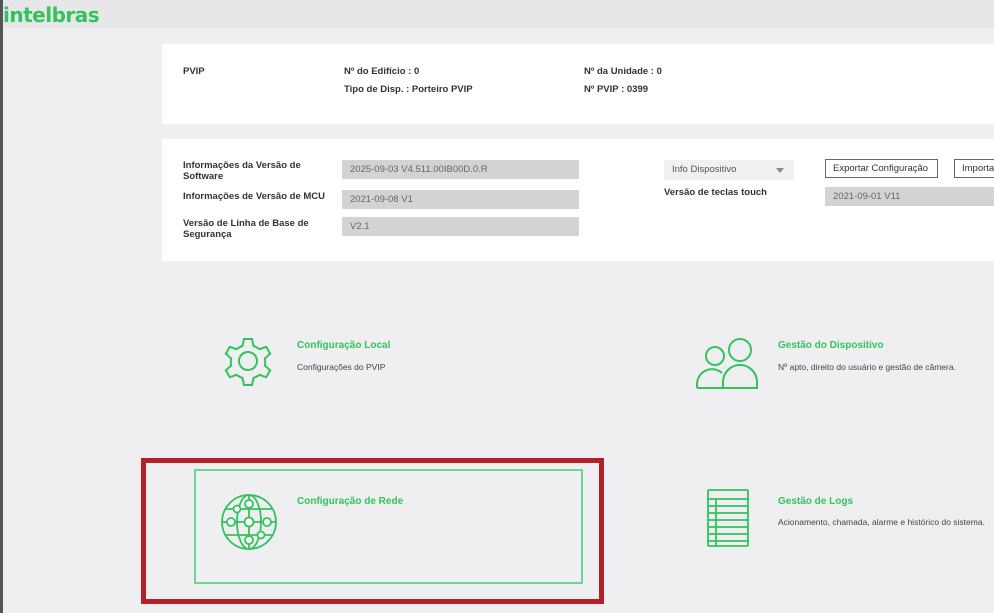  What do you see at coordinates (1, 306) in the screenshot?
I see `window-left-edge` at bounding box center [1, 306].